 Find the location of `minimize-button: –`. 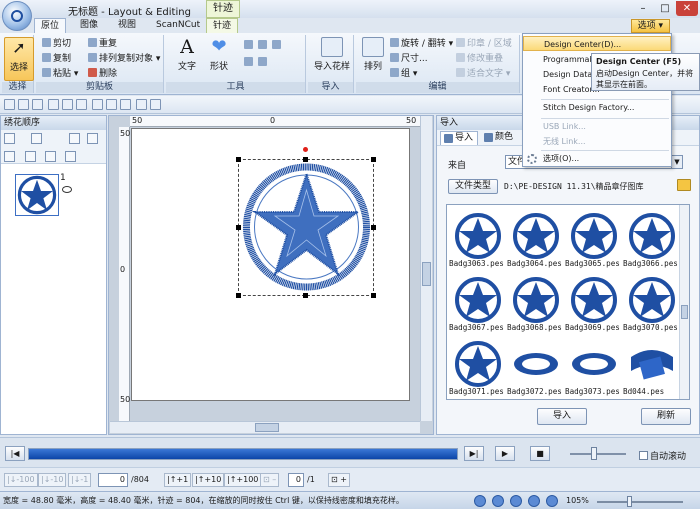

minimize-button: – is located at coordinates (643, 8).